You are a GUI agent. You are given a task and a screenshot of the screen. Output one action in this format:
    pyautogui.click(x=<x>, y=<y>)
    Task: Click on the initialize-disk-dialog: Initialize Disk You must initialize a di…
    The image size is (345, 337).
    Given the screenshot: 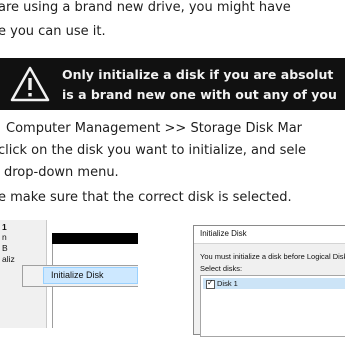 What is the action you would take?
    pyautogui.click(x=269, y=281)
    